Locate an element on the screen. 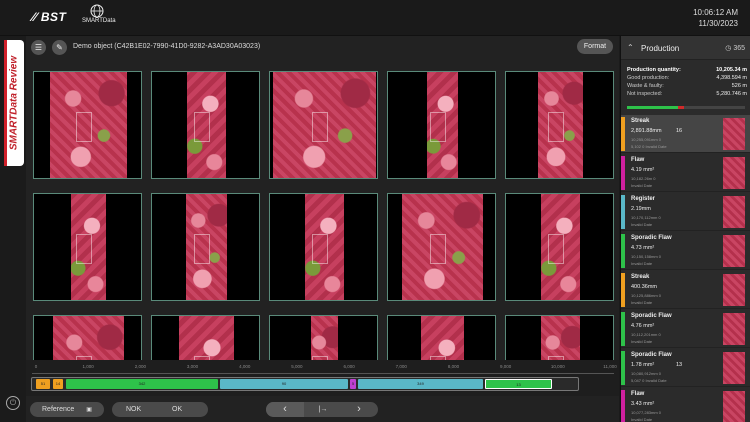 Image resolution: width=750 pixels, height=422 pixels. defect-date: 5,102 0 Invalid Date is located at coordinates (649, 146).